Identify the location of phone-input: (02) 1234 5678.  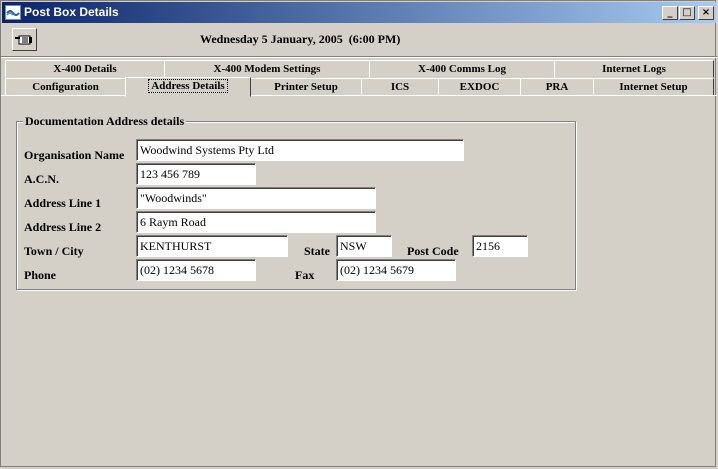
(196, 270).